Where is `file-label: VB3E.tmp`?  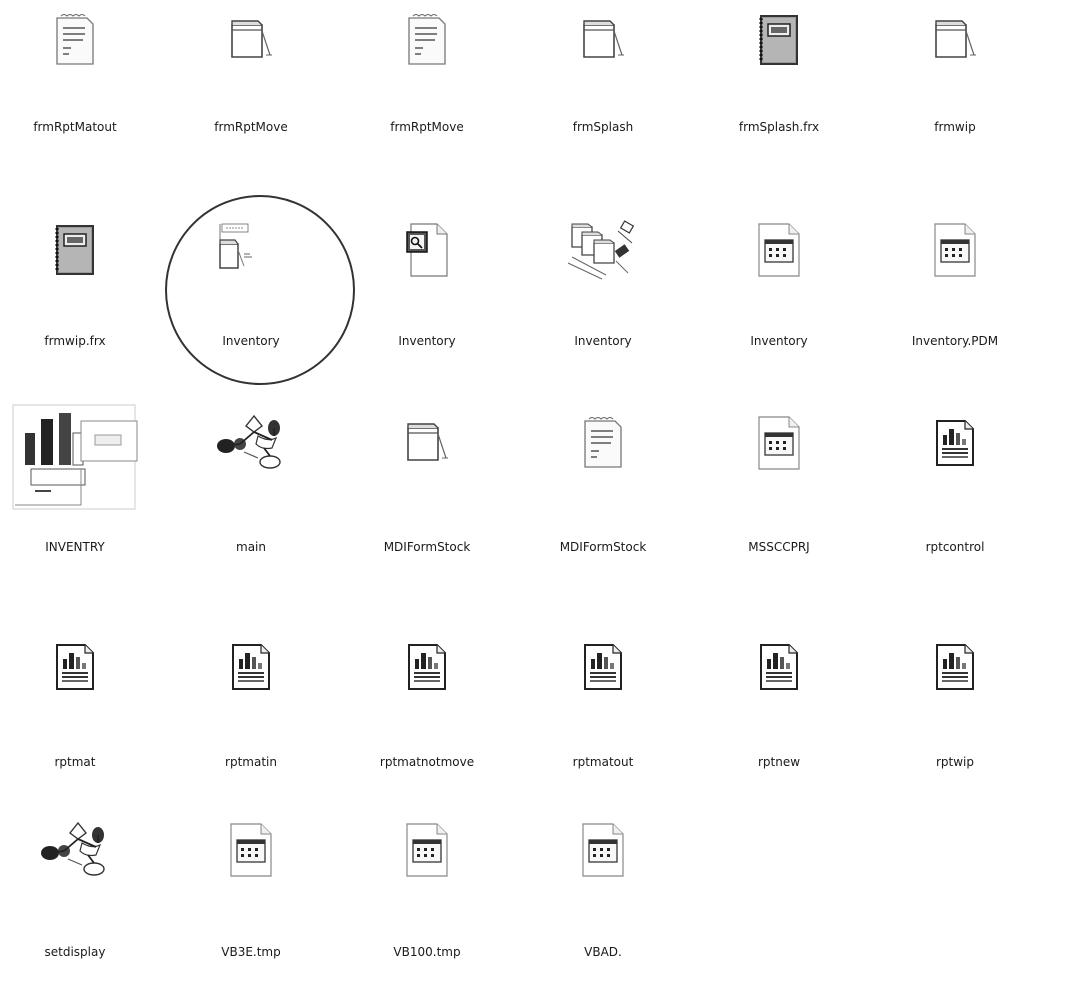
file-label: VB3E.tmp is located at coordinates (251, 952).